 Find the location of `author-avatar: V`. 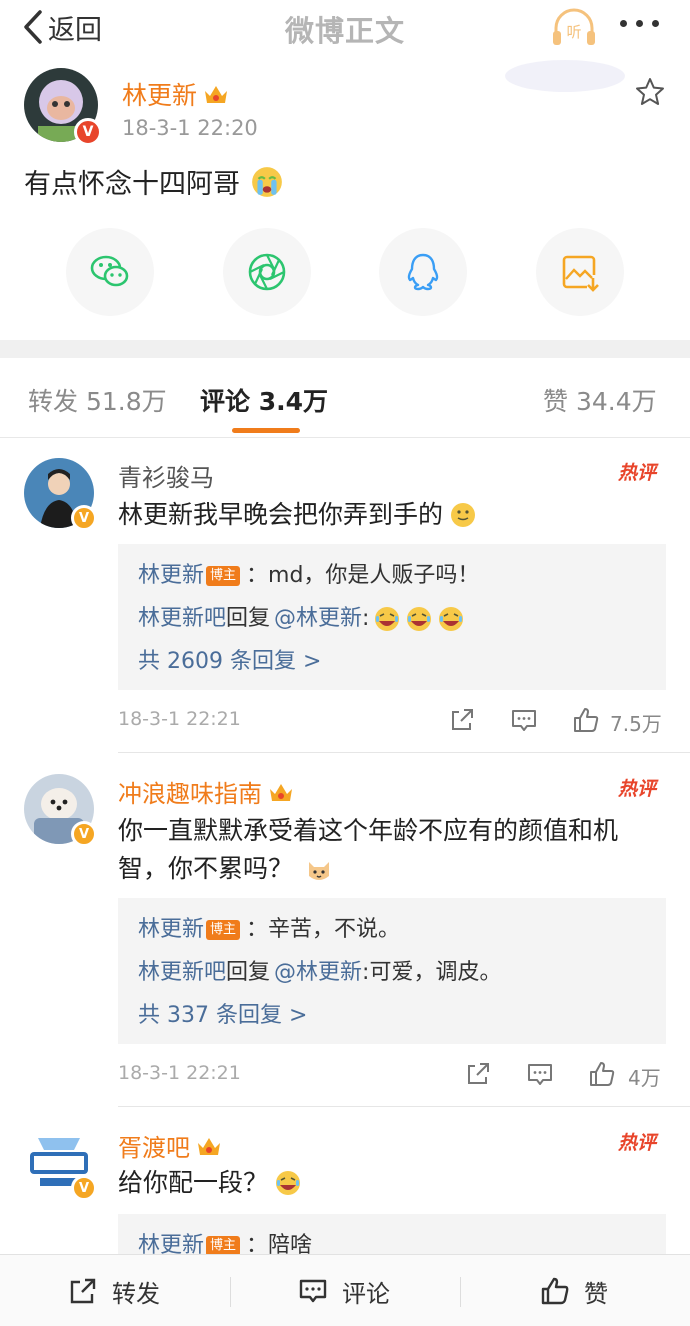

author-avatar: V is located at coordinates (63, 107).